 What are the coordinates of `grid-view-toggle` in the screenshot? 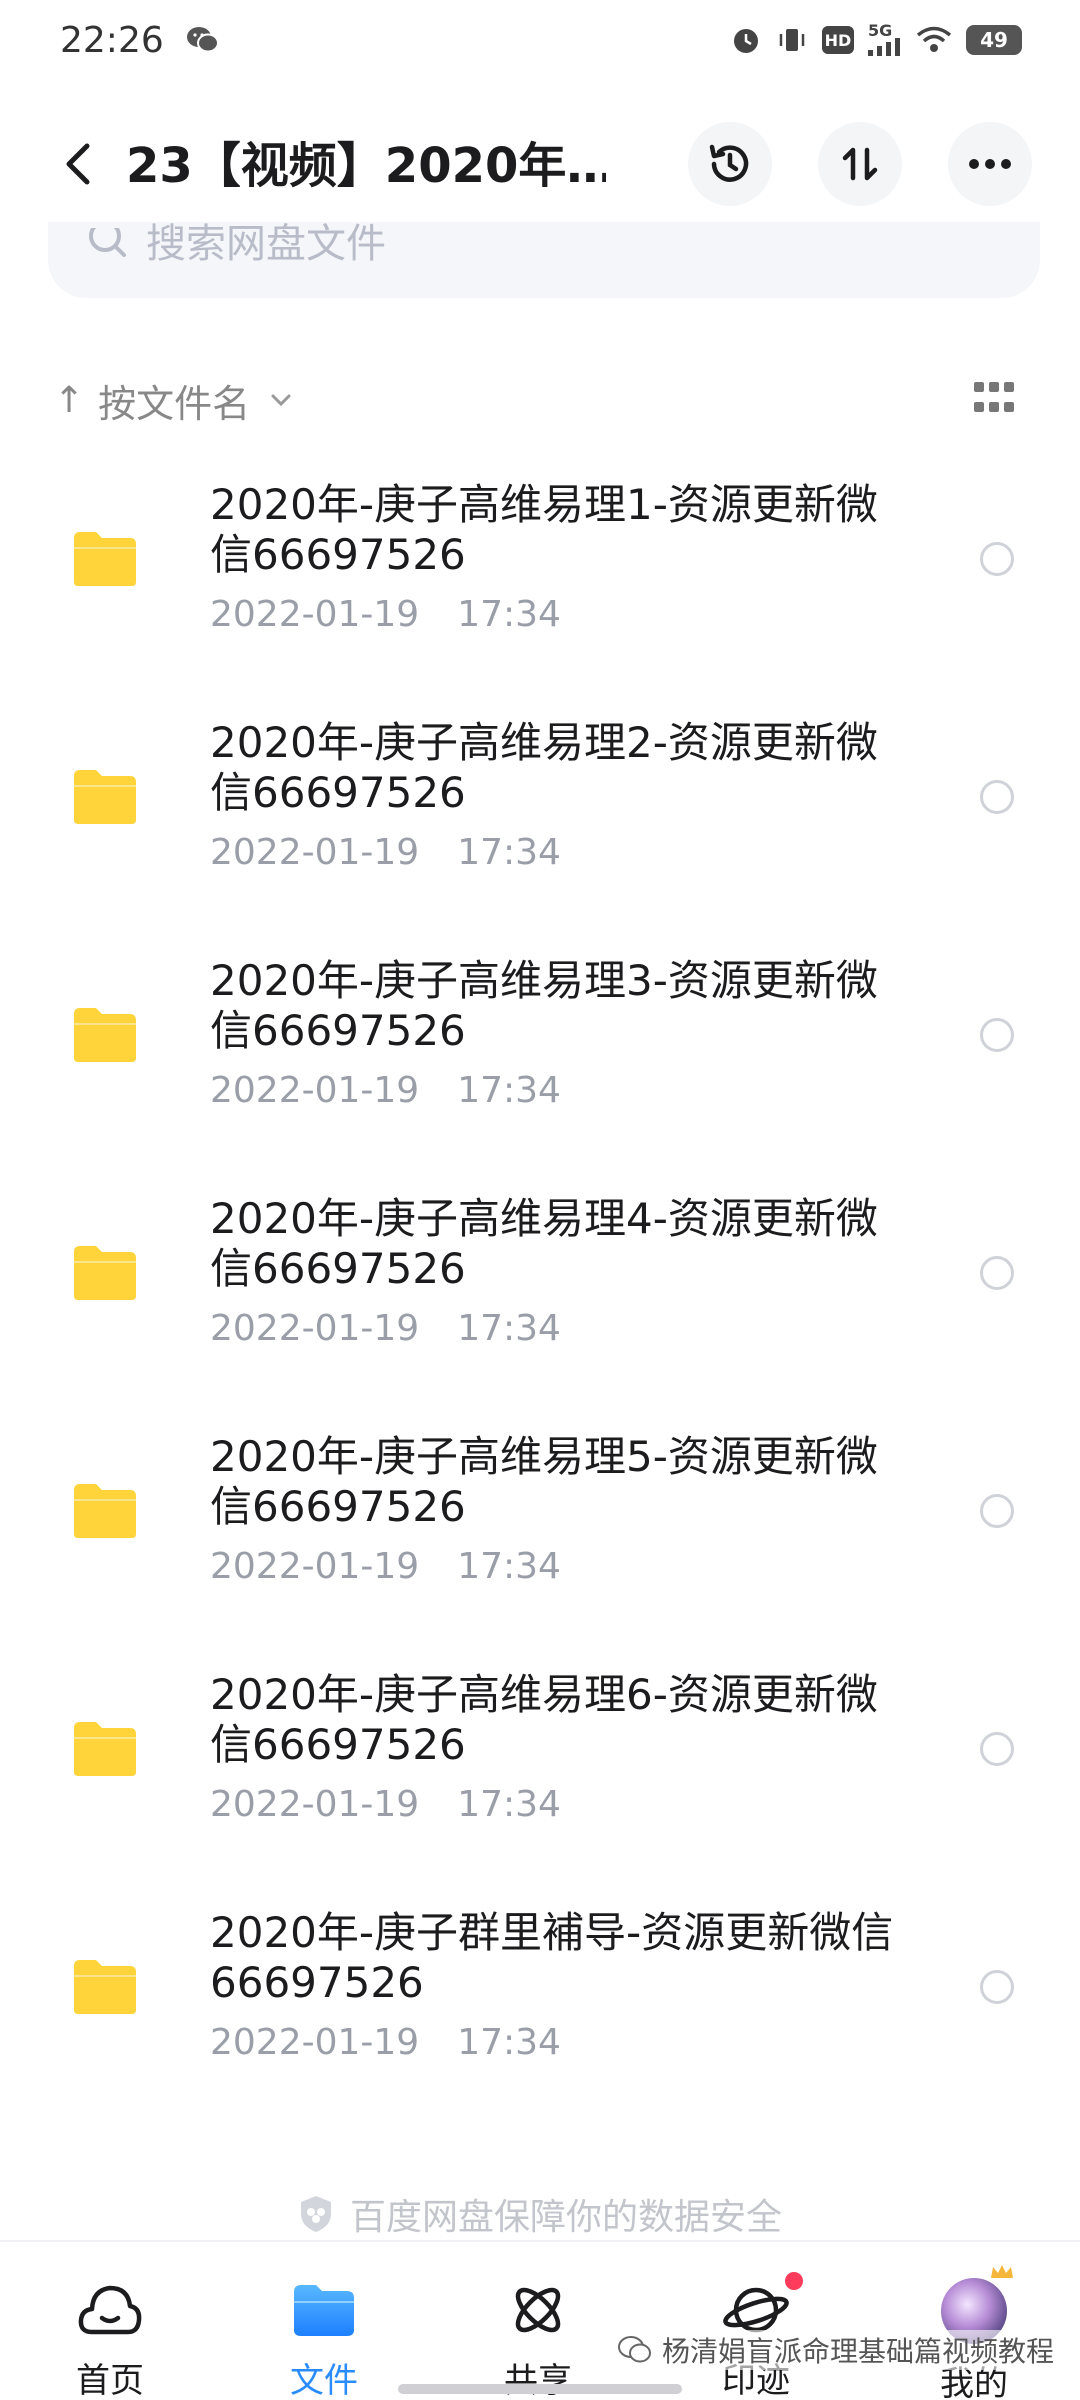 It's located at (994, 400).